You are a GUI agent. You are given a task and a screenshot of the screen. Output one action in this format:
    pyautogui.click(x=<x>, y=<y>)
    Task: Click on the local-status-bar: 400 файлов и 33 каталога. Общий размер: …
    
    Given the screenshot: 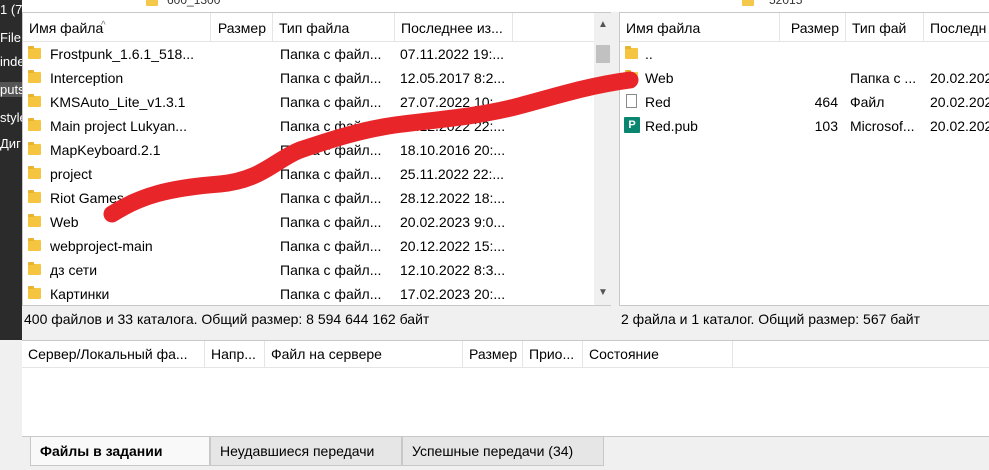 What is the action you would take?
    pyautogui.click(x=317, y=319)
    